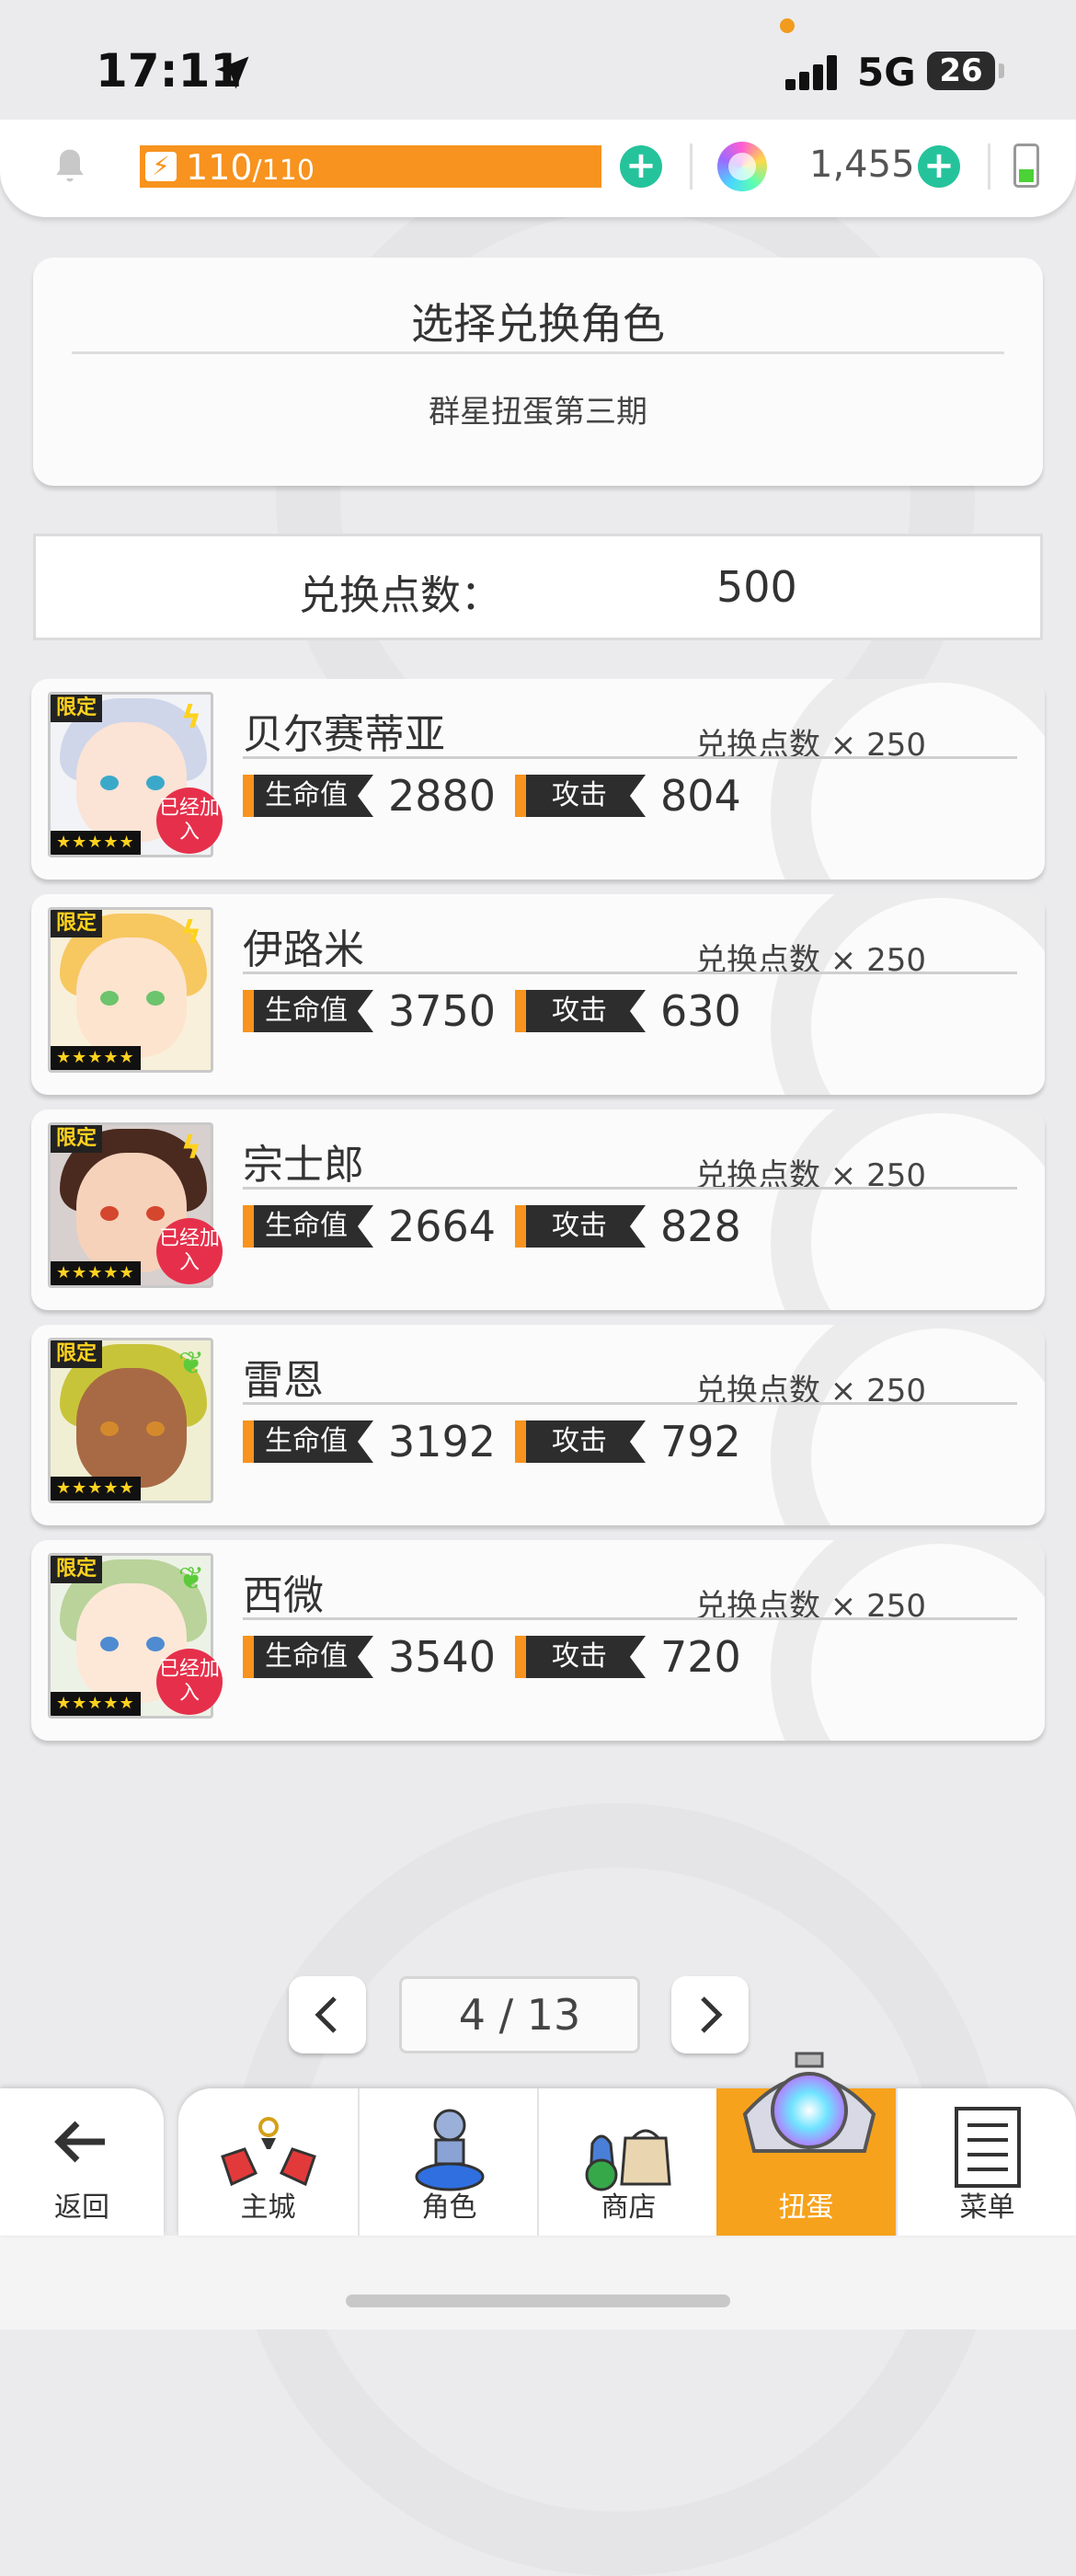 The image size is (1076, 2576). I want to click on hp-value: 3750, so click(442, 1011).